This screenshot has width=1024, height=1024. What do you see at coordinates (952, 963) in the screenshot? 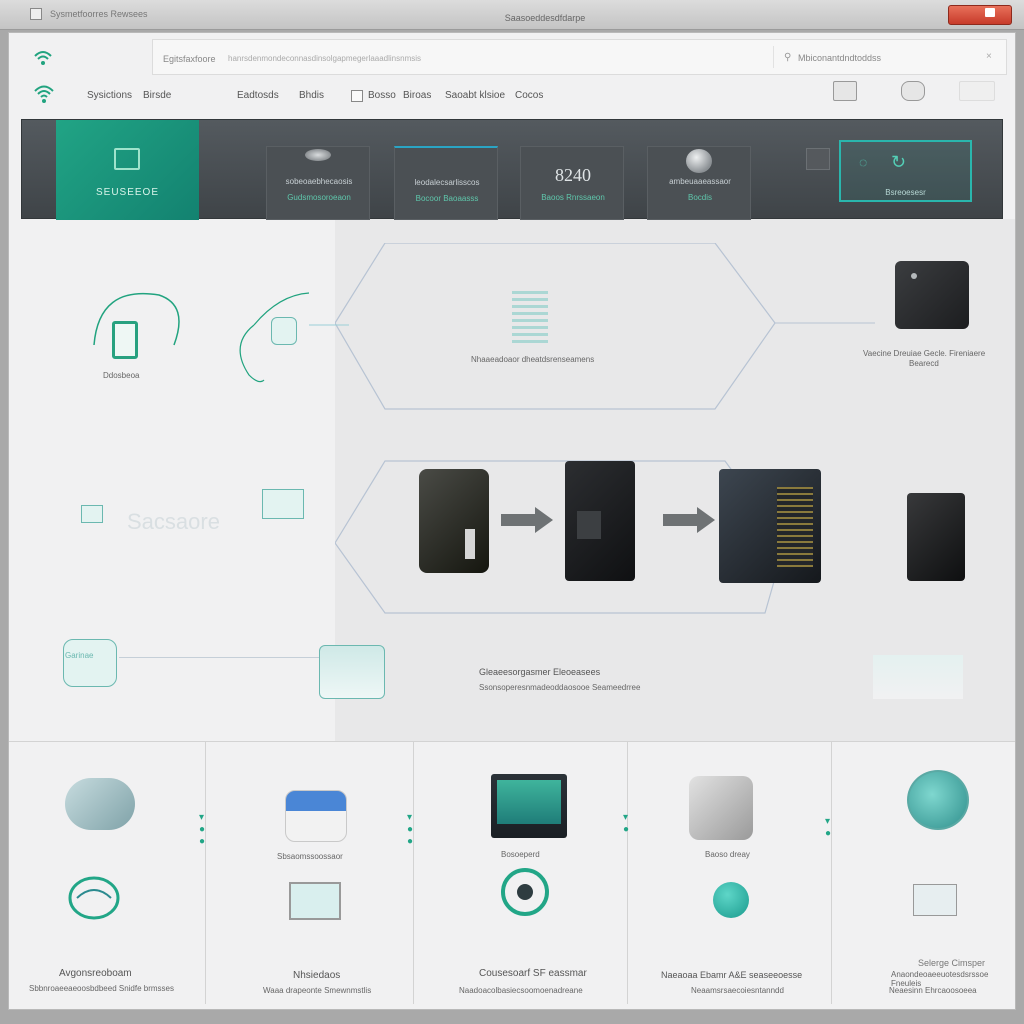
I see `footer-text: Selerge Cimsper` at bounding box center [952, 963].